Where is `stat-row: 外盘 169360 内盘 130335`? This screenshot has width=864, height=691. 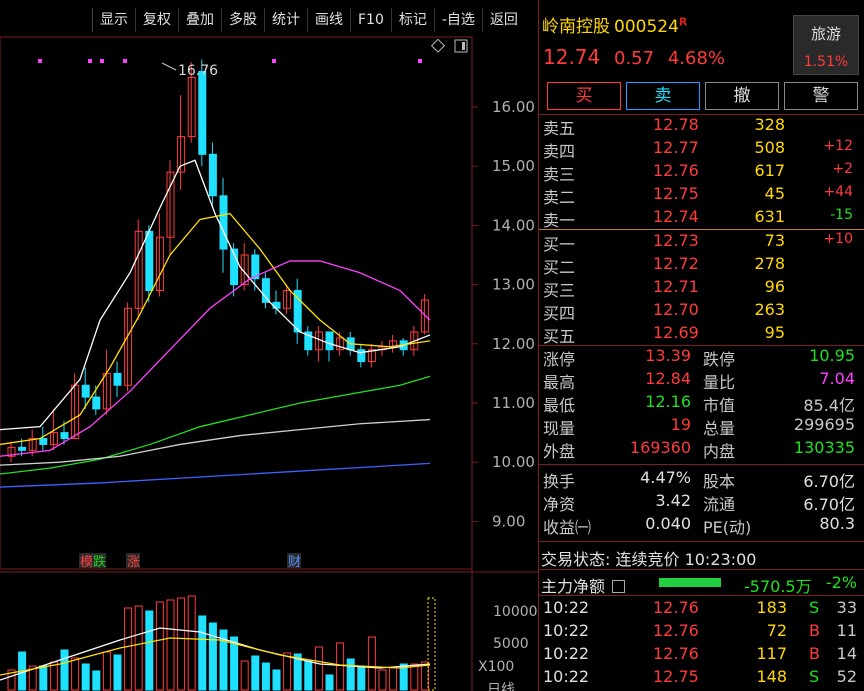
stat-row: 外盘 169360 内盘 130335 is located at coordinates (700, 449).